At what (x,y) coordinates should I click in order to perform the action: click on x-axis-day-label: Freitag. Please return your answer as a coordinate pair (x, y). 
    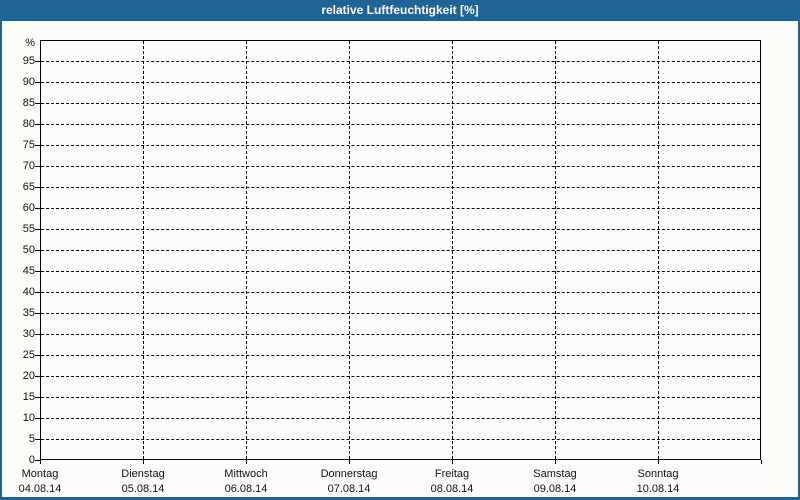
    Looking at the image, I should click on (452, 474).